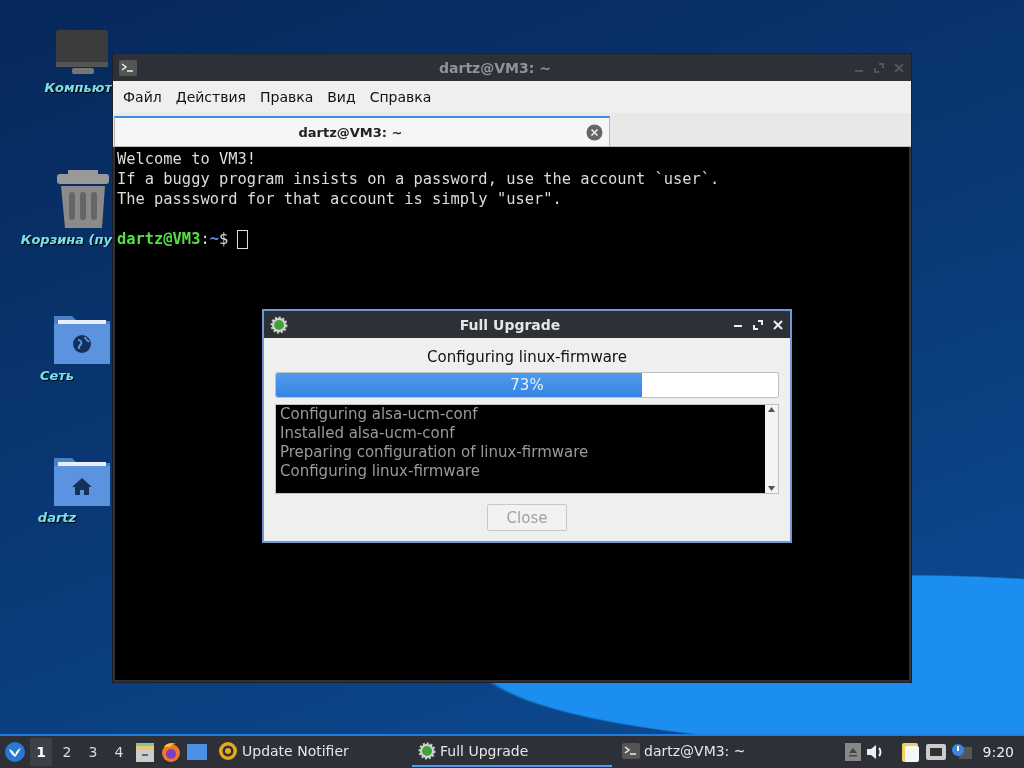 This screenshot has height=768, width=1024. What do you see at coordinates (57, 375) in the screenshot?
I see `desktop-icon-label: Сеть` at bounding box center [57, 375].